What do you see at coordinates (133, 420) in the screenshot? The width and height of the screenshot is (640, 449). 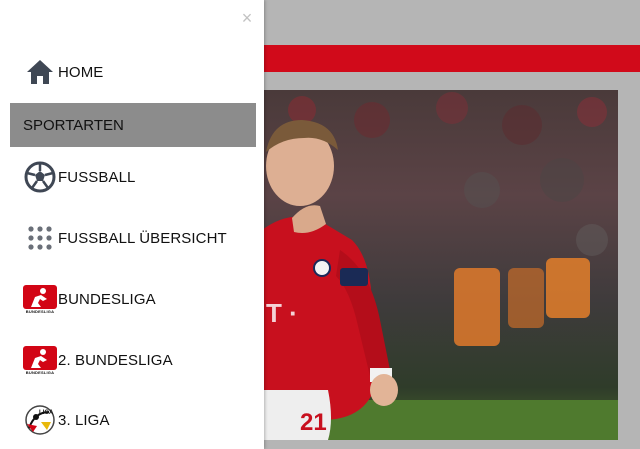 I see `menu-item-3-liga: LIGA 3. LIGA` at bounding box center [133, 420].